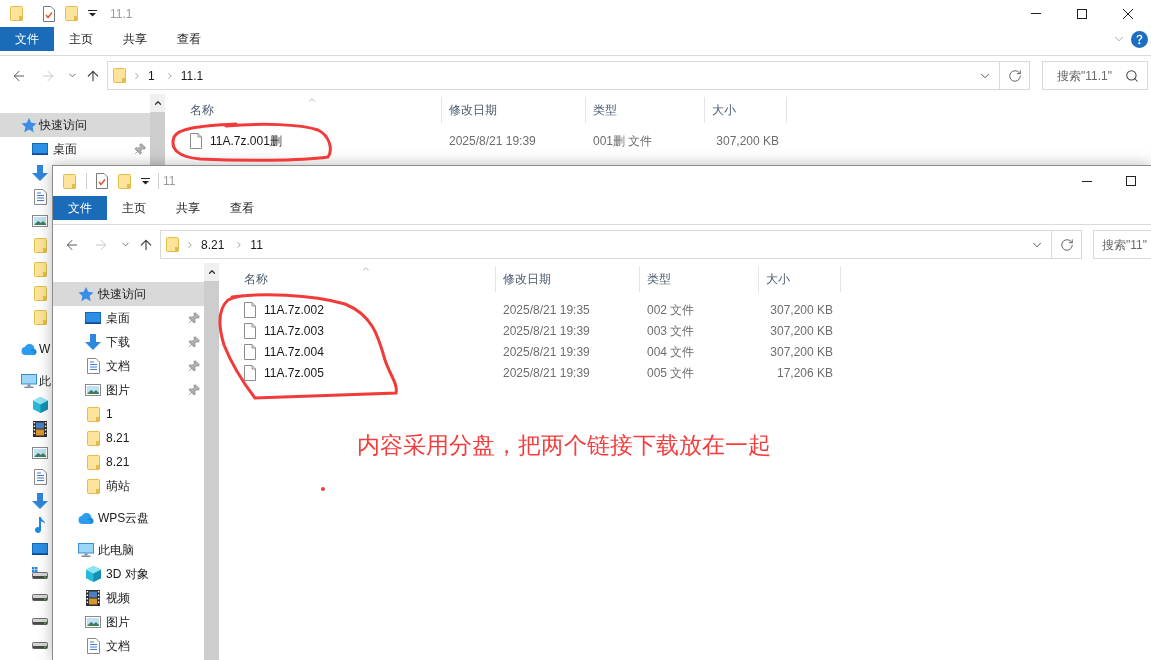 This screenshot has height=660, width=1151. I want to click on address-bar: 8.21 11, so click(621, 244).